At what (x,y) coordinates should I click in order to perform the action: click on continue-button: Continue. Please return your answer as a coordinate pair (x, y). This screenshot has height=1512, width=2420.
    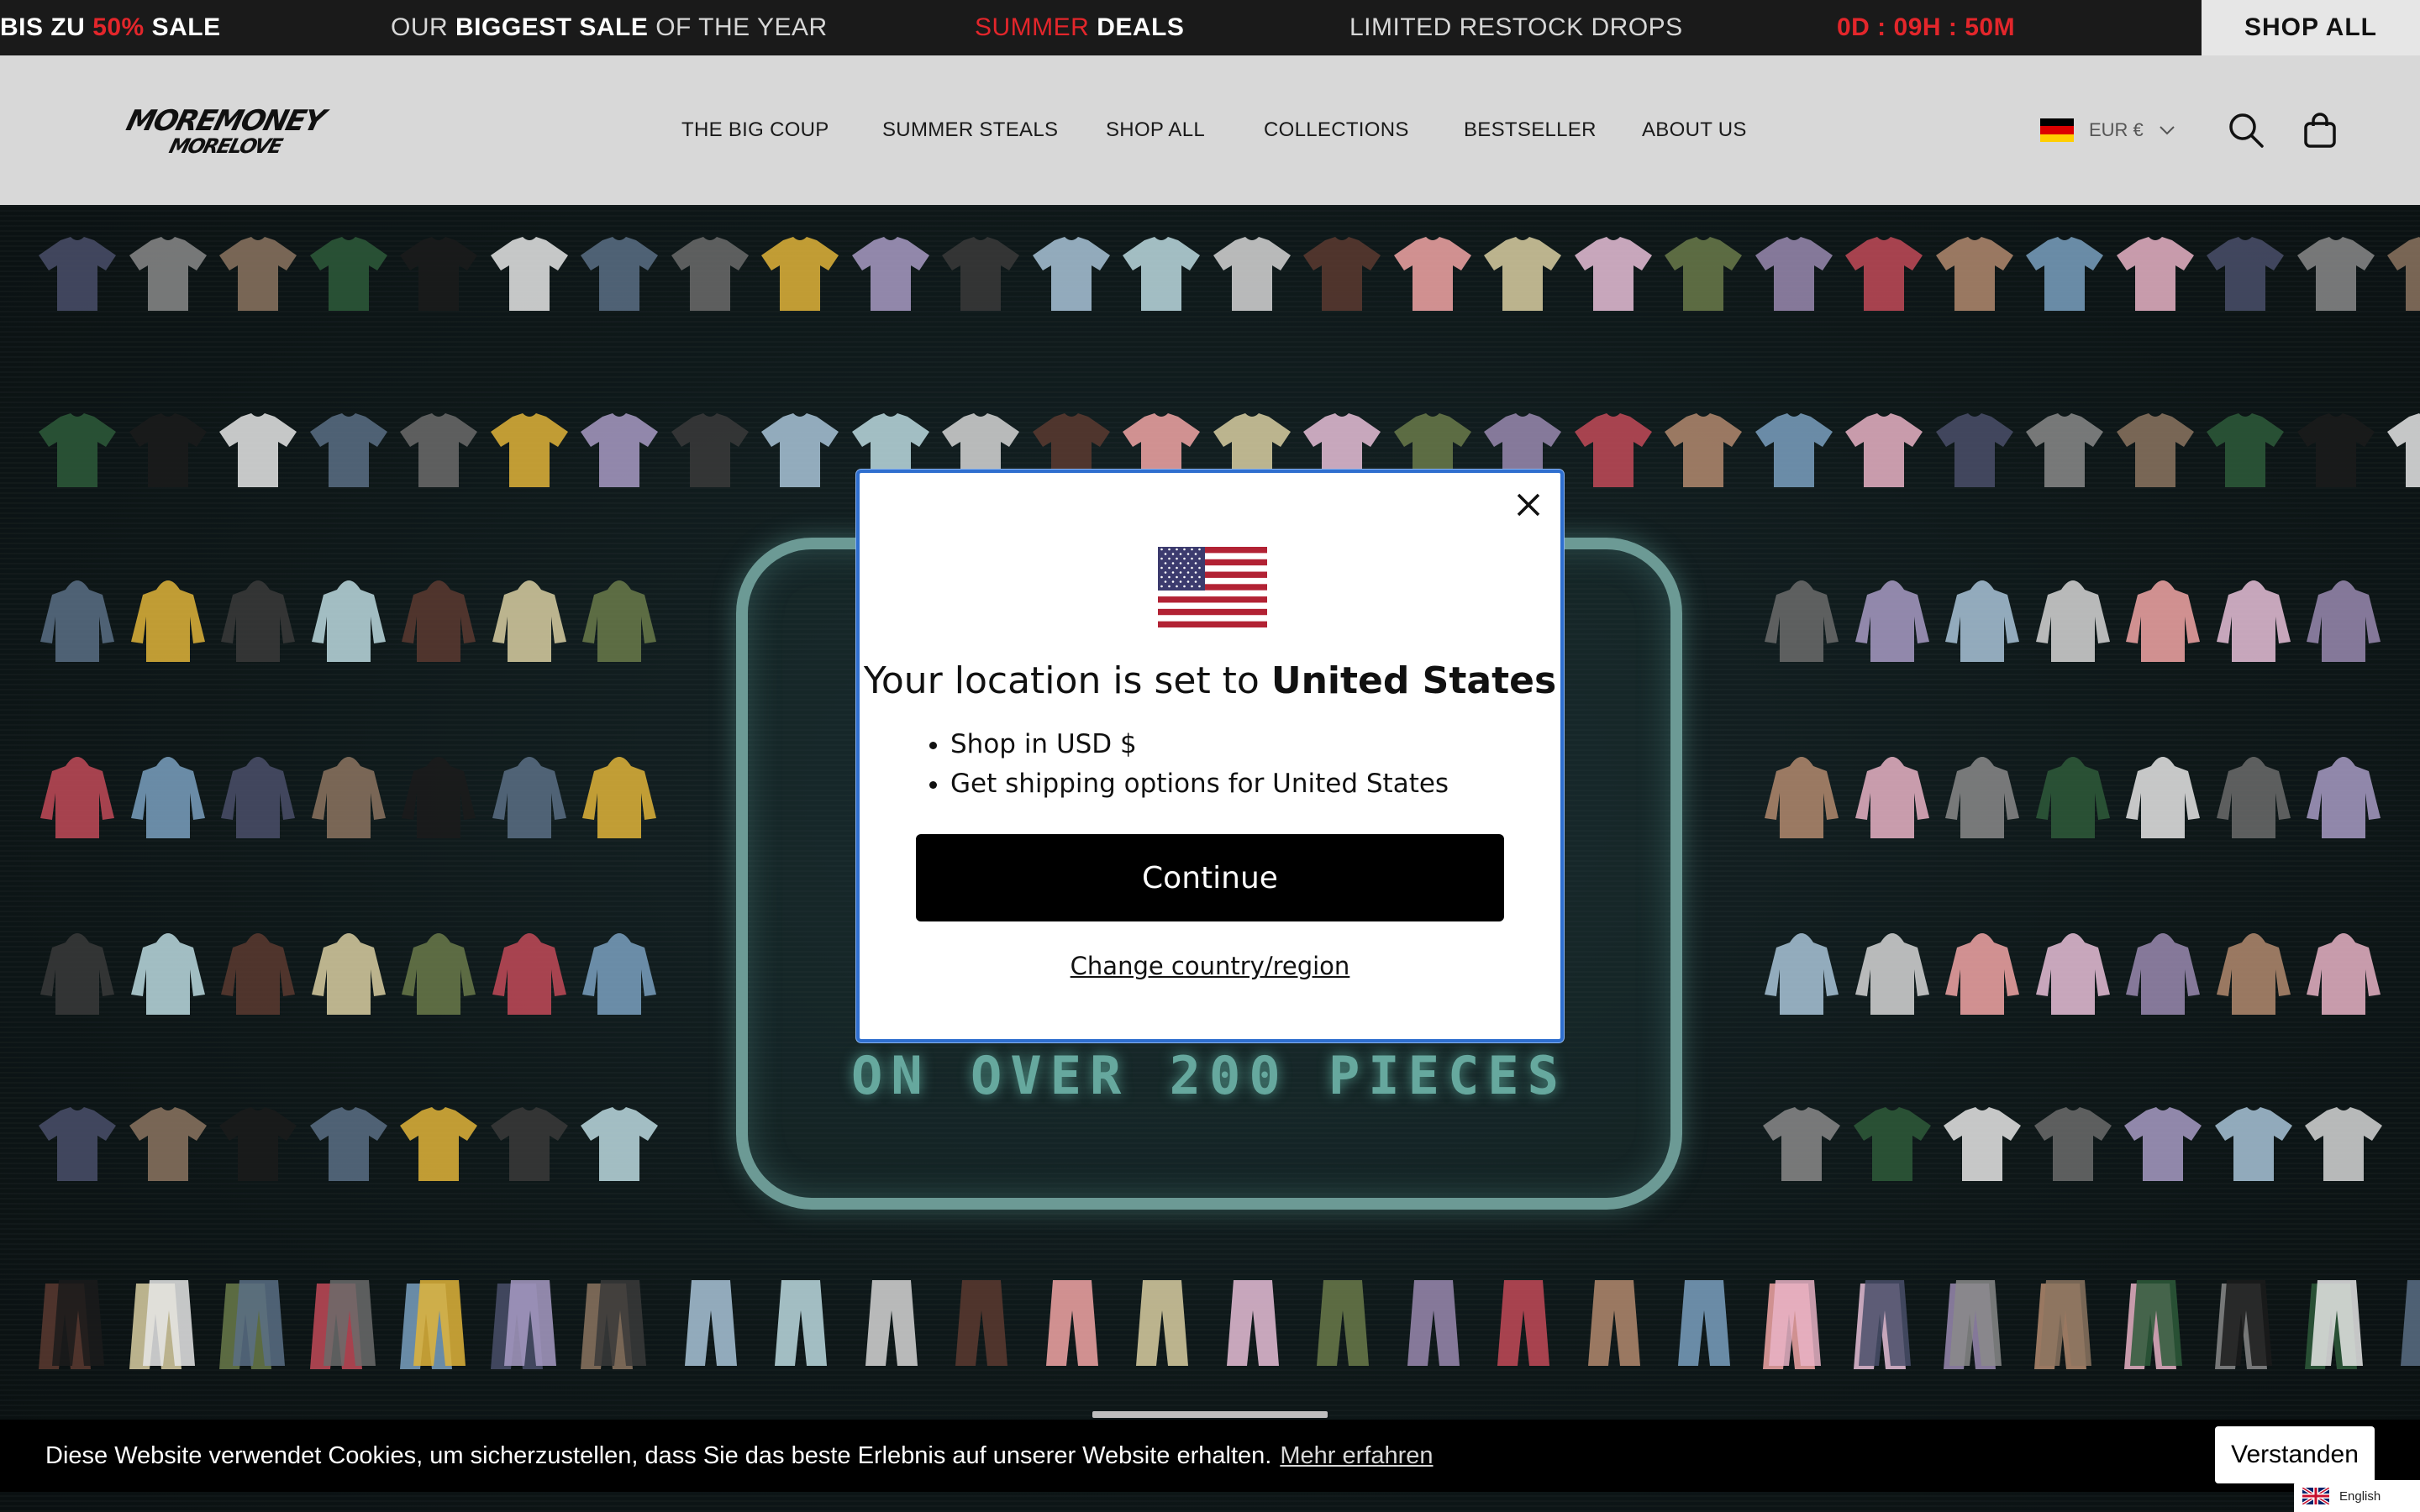
    Looking at the image, I should click on (1210, 877).